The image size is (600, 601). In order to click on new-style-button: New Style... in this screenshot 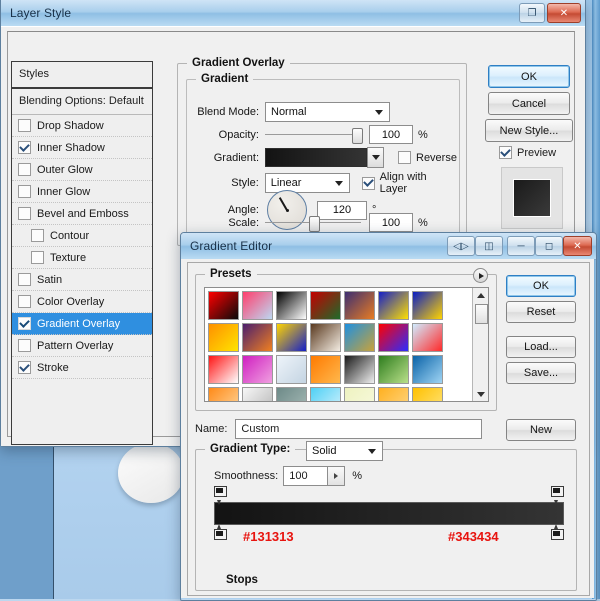, I will do `click(529, 130)`.